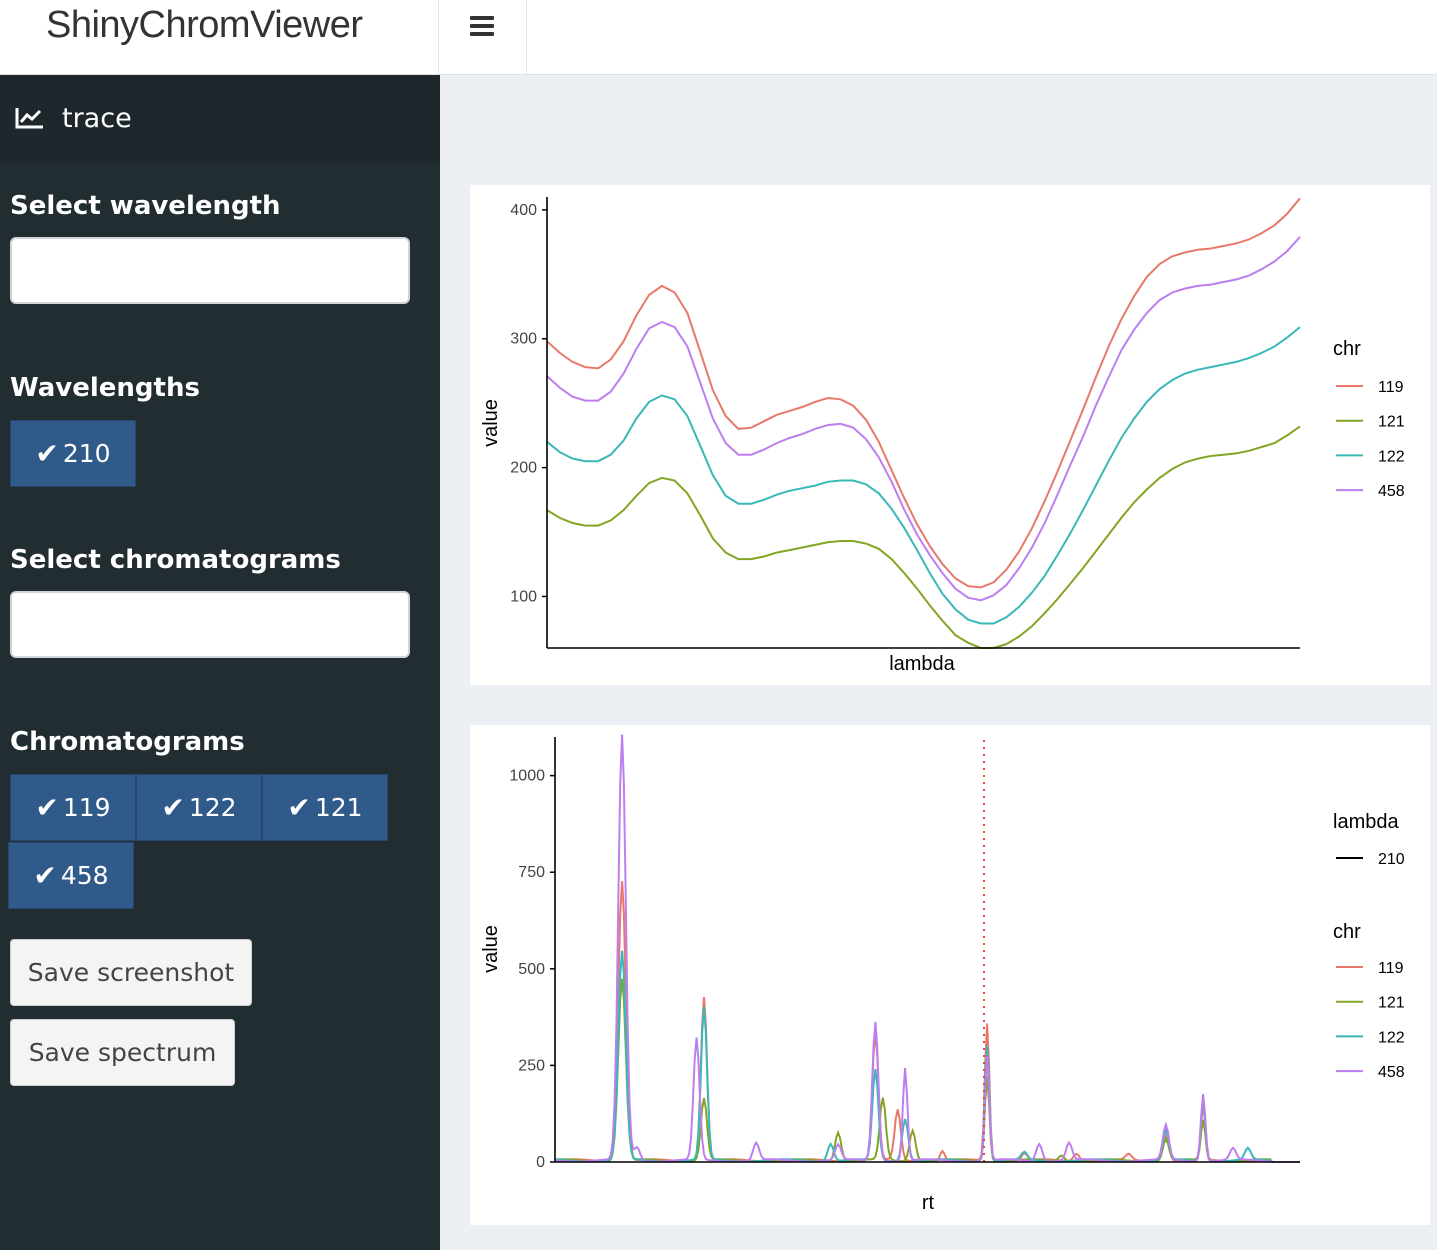 The image size is (1437, 1250). What do you see at coordinates (210, 270) in the screenshot?
I see `select-wavelength-input` at bounding box center [210, 270].